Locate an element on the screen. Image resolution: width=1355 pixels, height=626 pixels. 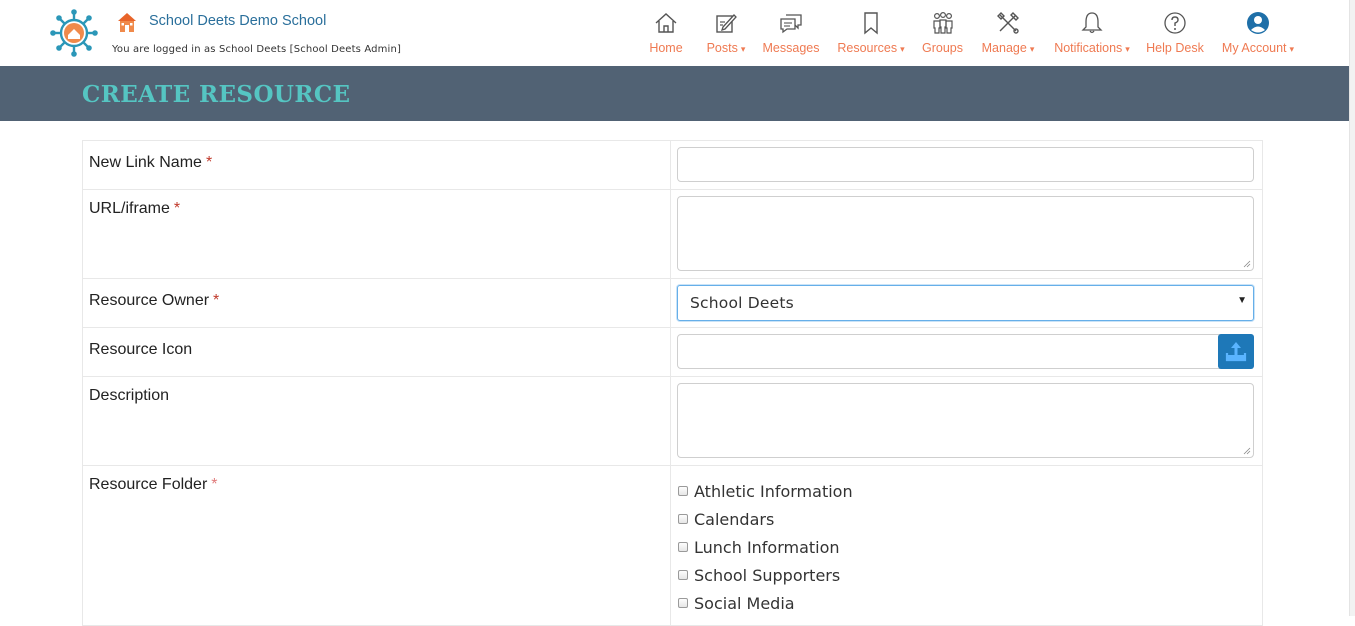
description-label-cell: Description is located at coordinates (376, 421).